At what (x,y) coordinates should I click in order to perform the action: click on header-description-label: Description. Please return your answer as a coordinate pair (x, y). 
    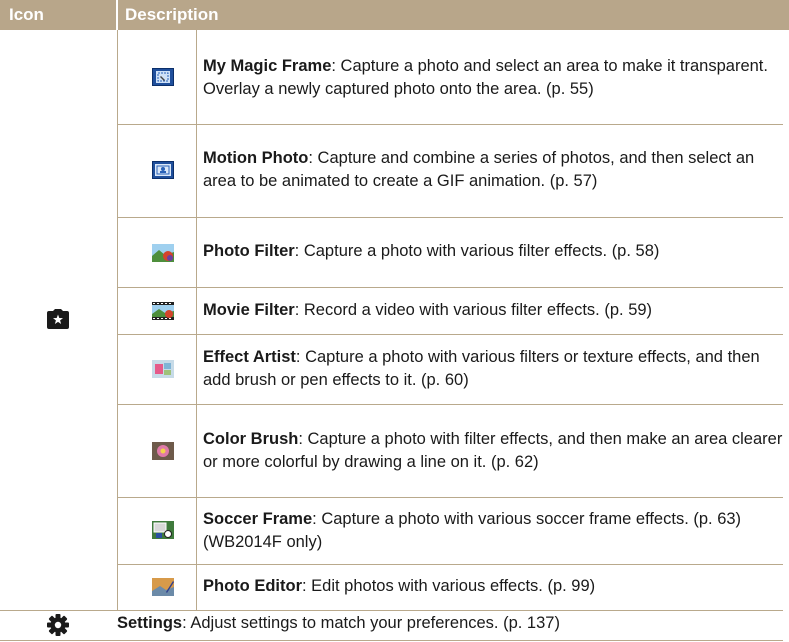
    Looking at the image, I should click on (172, 14).